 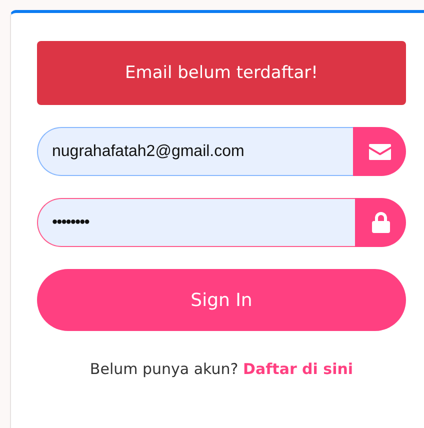 I want to click on email-field: nugrahafatah2@gmail.com, so click(x=195, y=151).